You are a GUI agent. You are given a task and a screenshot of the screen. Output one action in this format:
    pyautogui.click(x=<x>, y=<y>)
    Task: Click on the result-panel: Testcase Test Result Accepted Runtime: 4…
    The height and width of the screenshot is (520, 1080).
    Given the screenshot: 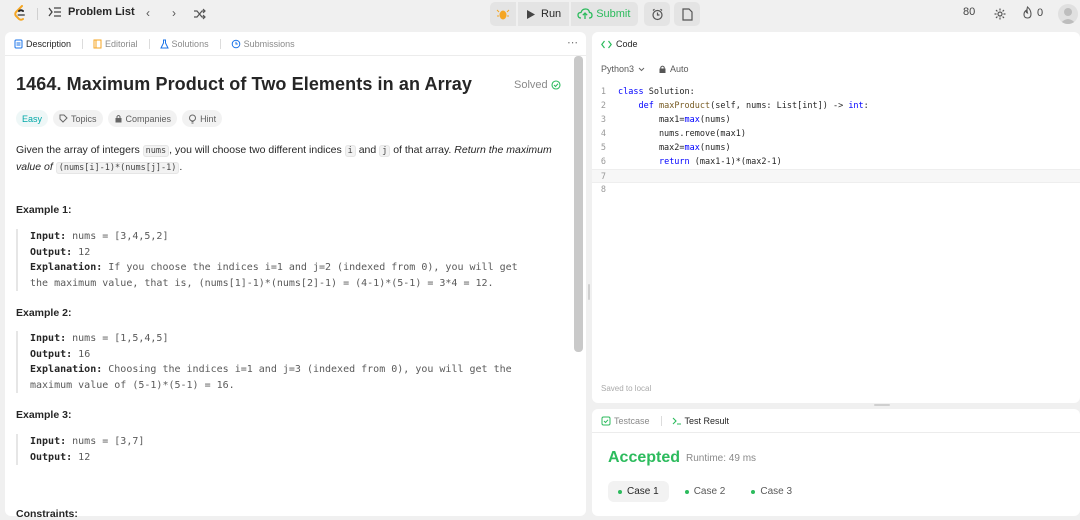 What is the action you would take?
    pyautogui.click(x=836, y=462)
    